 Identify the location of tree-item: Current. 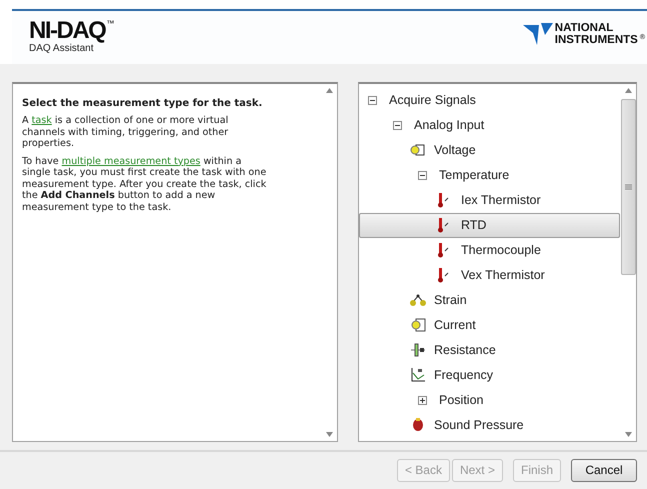
(489, 325).